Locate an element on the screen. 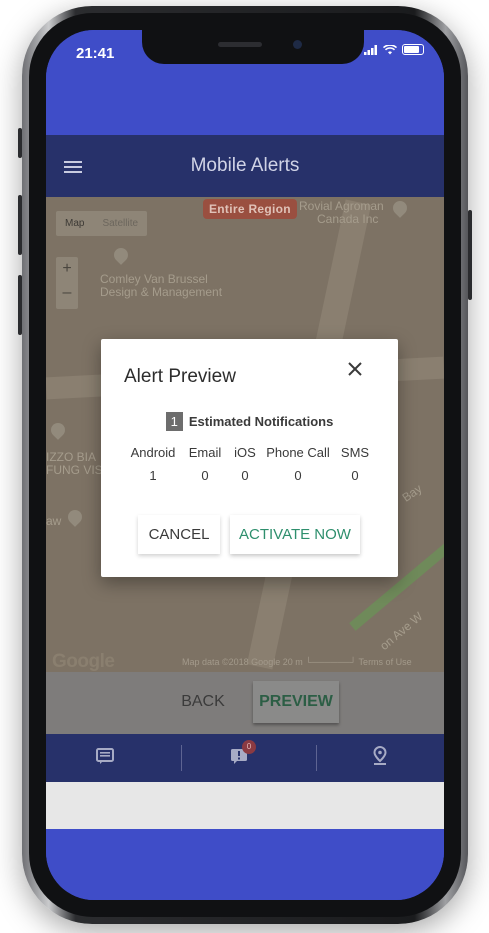 The width and height of the screenshot is (489, 933). signal-icon is located at coordinates (370, 49).